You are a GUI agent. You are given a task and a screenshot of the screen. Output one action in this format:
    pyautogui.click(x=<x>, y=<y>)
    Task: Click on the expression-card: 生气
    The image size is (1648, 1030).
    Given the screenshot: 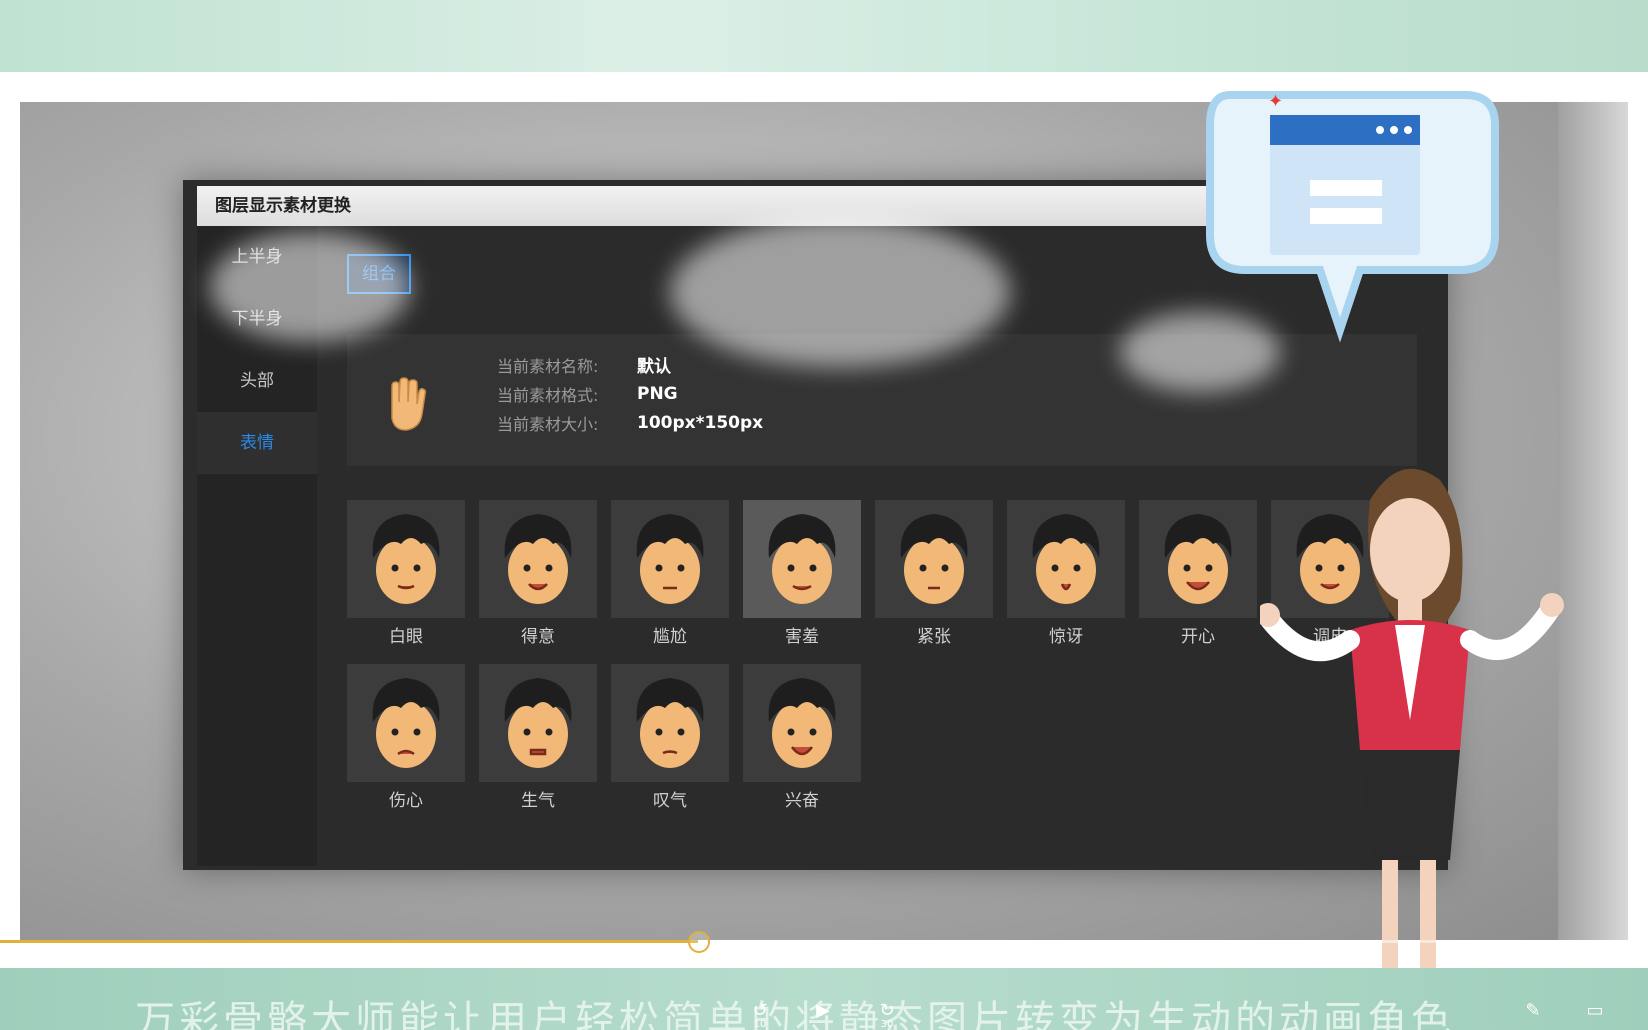 What is the action you would take?
    pyautogui.click(x=538, y=739)
    